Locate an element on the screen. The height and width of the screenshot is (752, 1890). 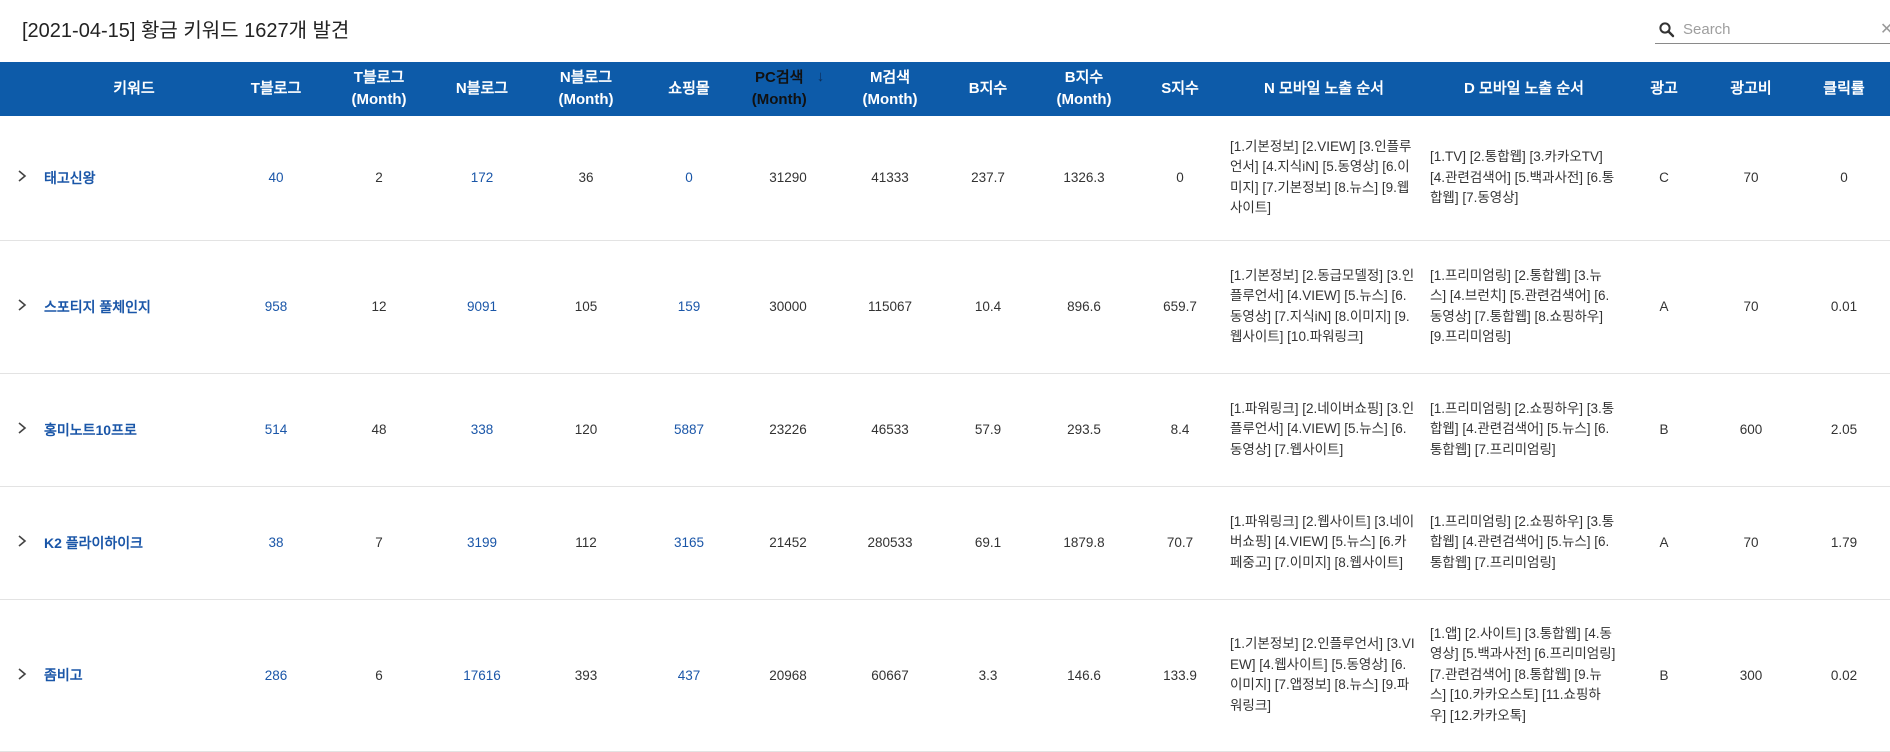
s-index-cell: 0 is located at coordinates (1180, 178).